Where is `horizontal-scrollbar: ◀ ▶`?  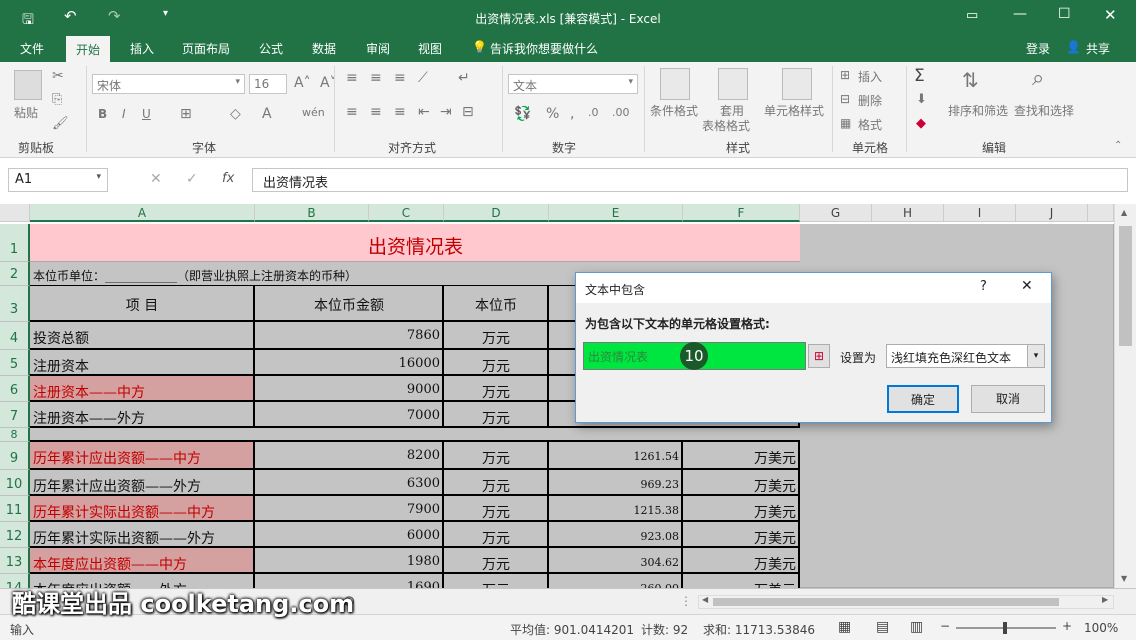 horizontal-scrollbar: ◀ ▶ is located at coordinates (906, 602).